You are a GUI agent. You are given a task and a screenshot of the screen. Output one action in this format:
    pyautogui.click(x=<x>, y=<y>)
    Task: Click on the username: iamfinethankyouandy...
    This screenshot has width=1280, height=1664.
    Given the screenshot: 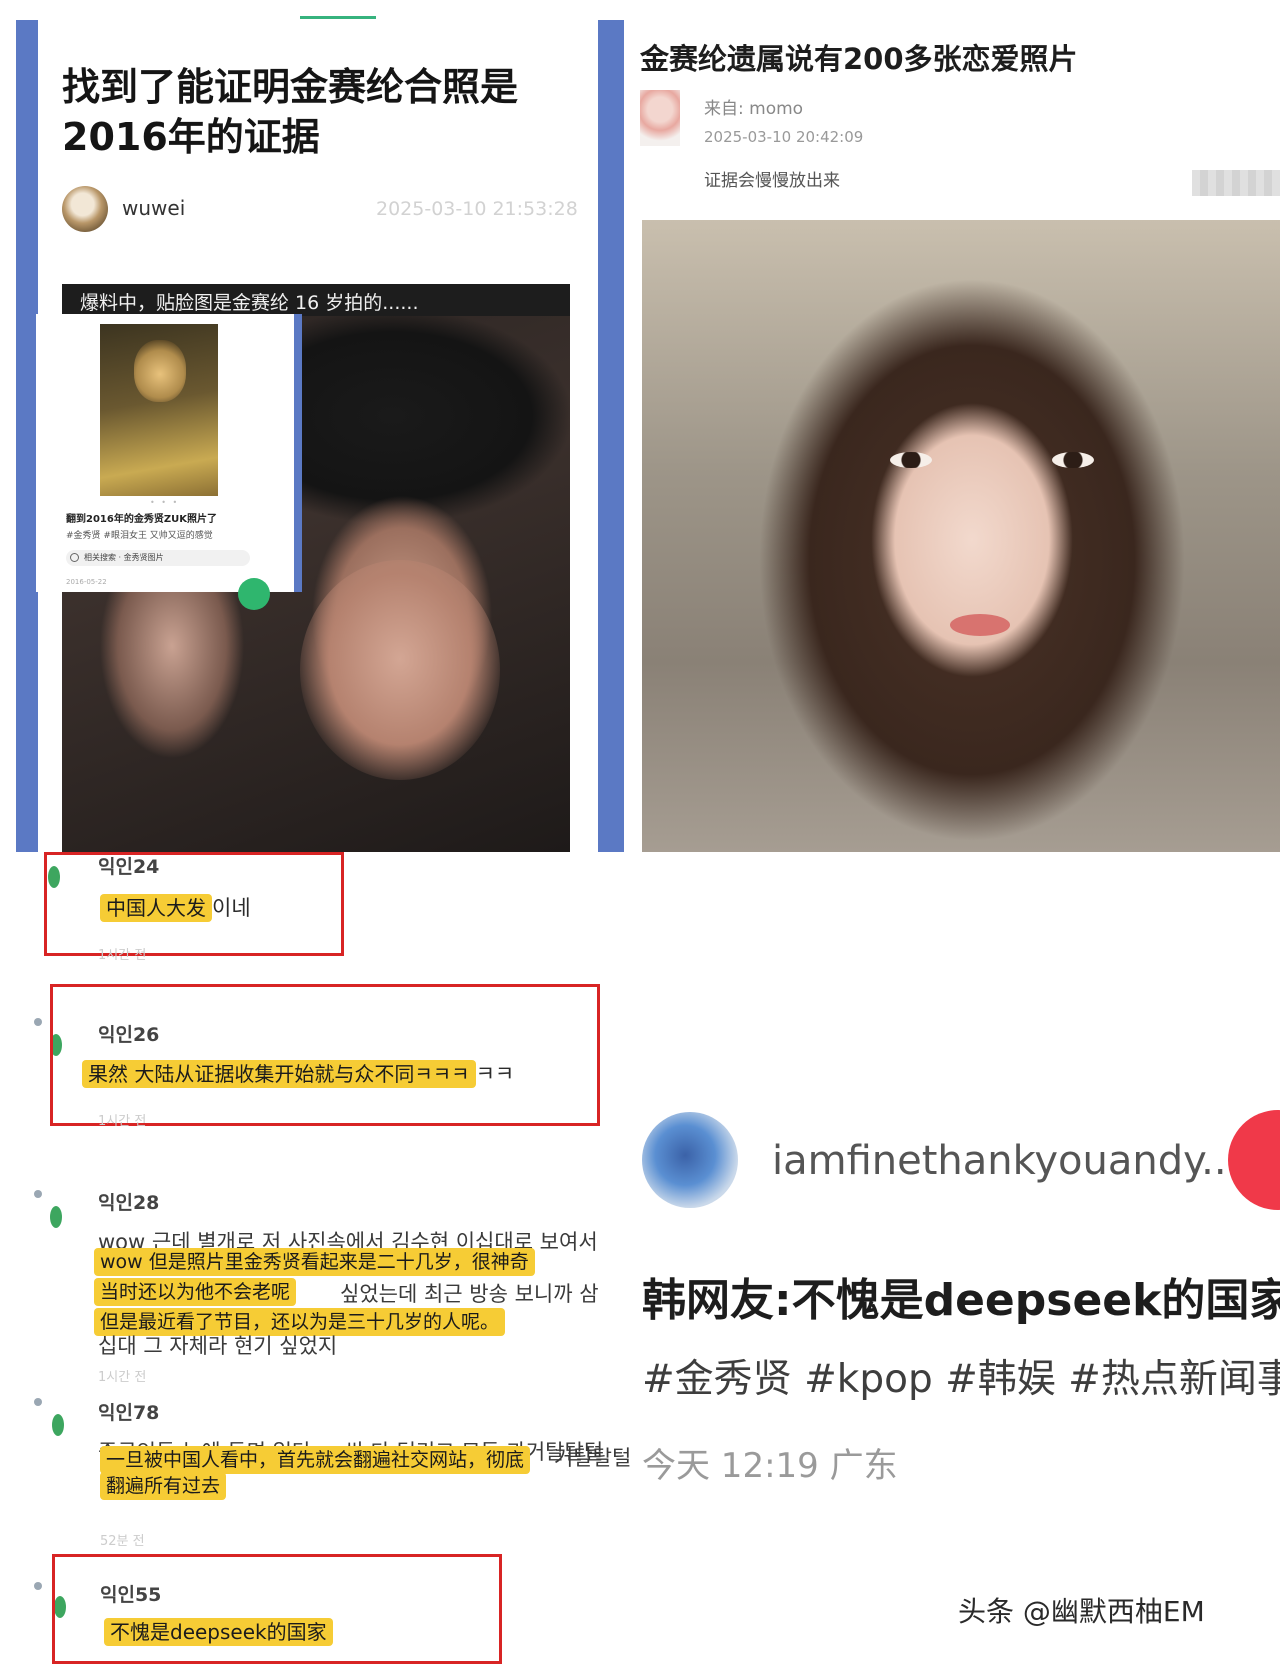 What is the action you would take?
    pyautogui.click(x=1005, y=1161)
    